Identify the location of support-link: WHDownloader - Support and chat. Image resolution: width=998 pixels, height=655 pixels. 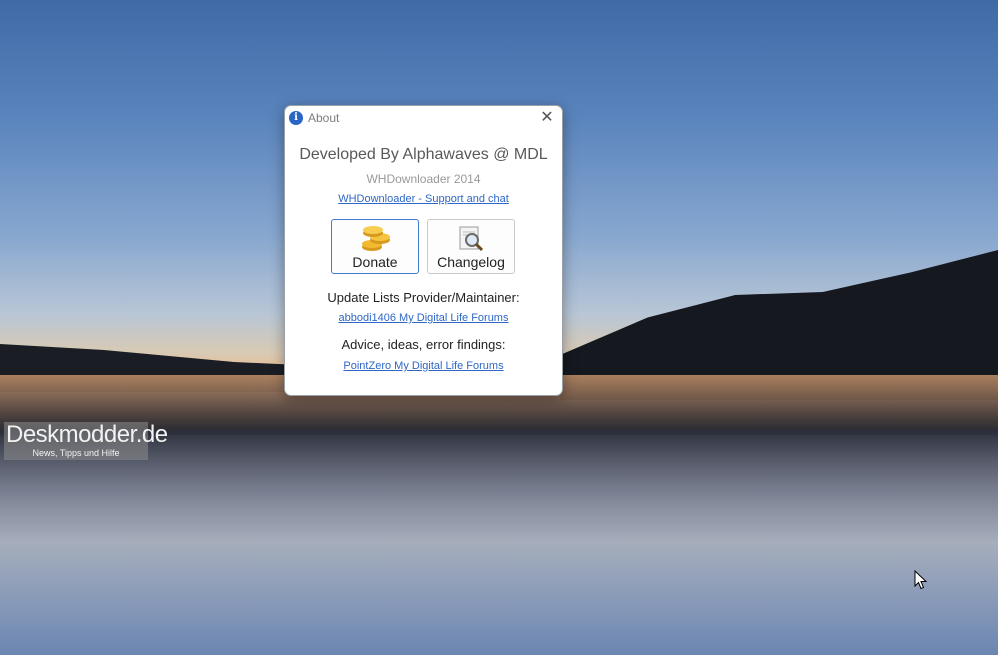
(423, 199).